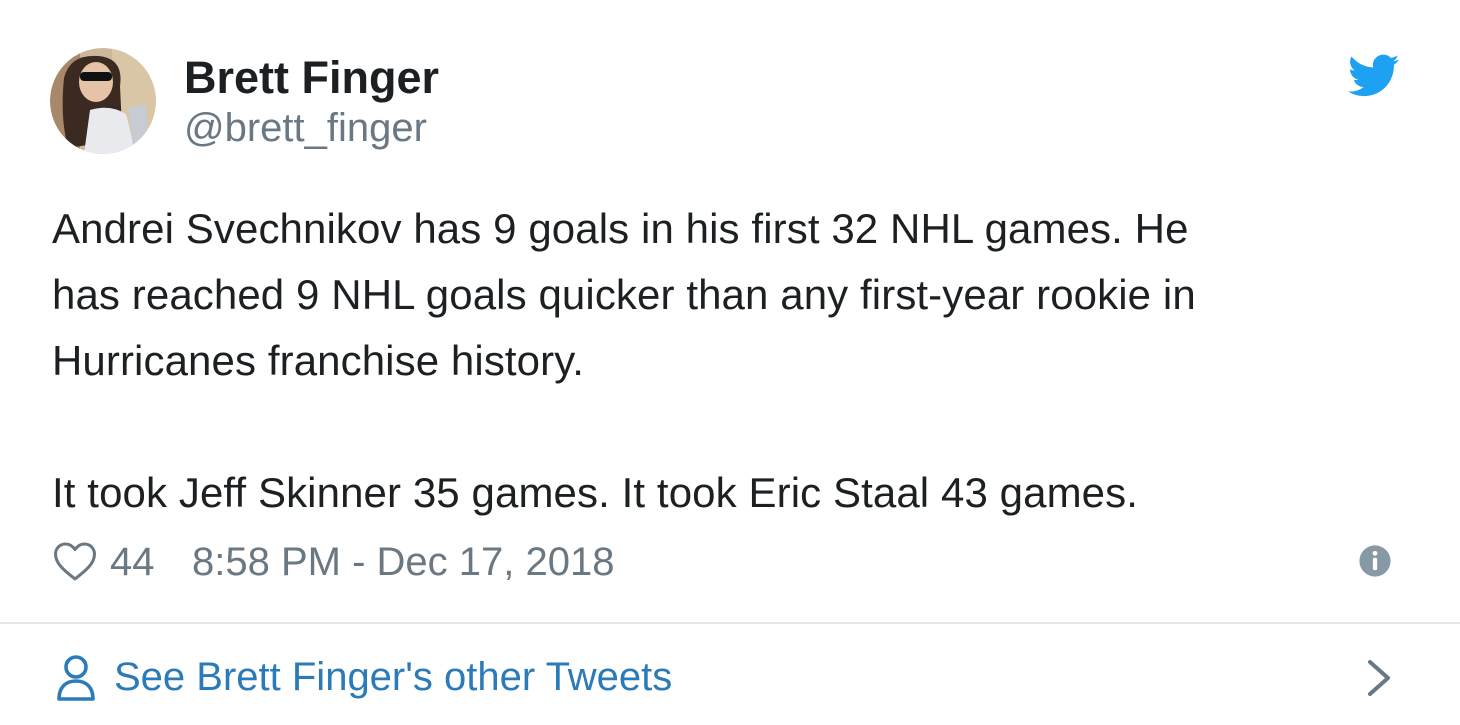  I want to click on twitter-bird-icon, so click(1374, 76).